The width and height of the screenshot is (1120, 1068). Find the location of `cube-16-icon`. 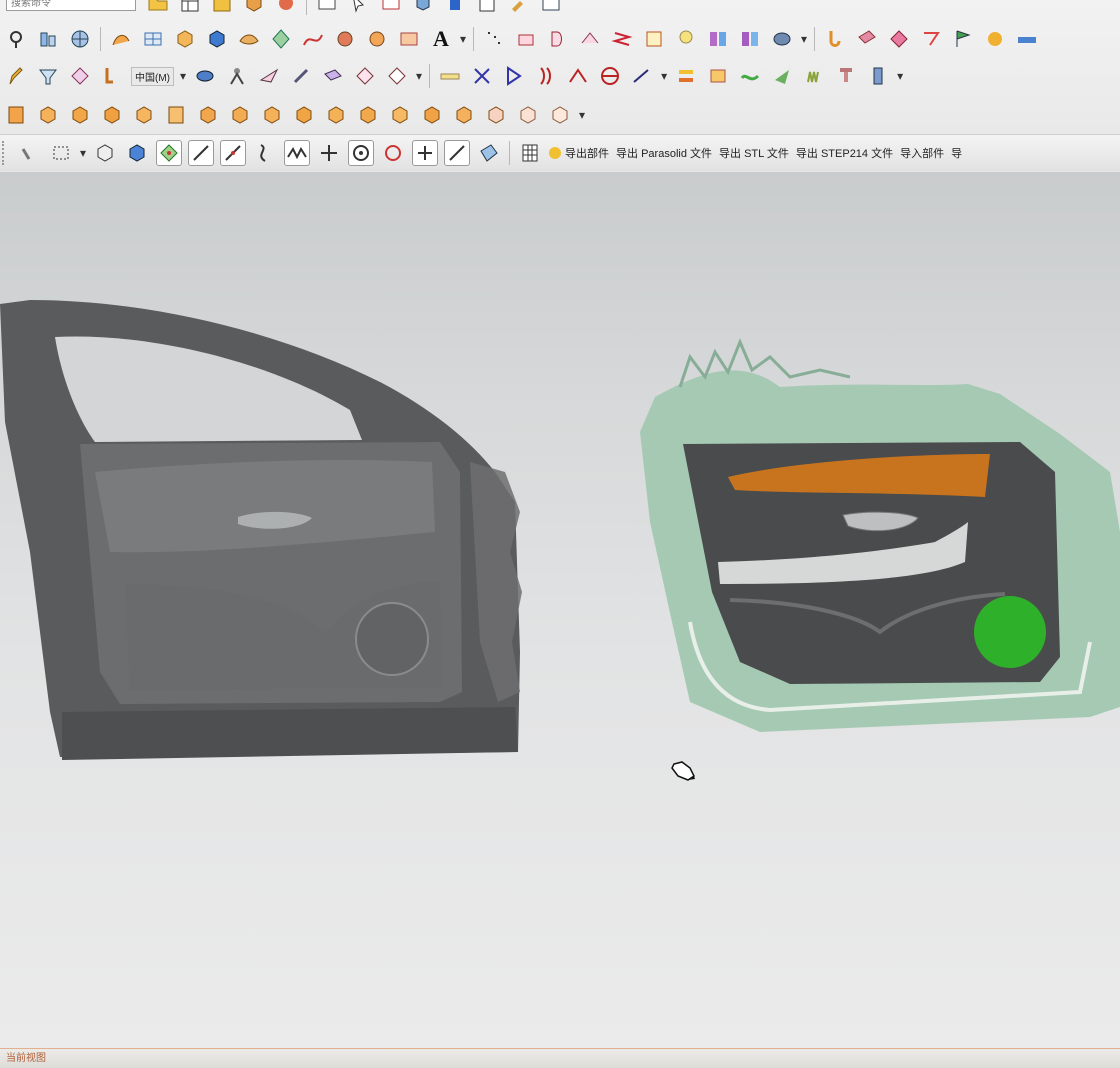

cube-16-icon is located at coordinates (560, 115).